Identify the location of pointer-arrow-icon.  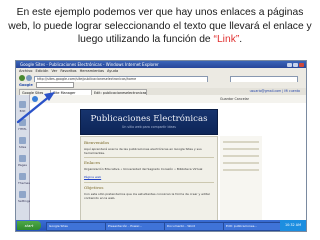
(35, 108).